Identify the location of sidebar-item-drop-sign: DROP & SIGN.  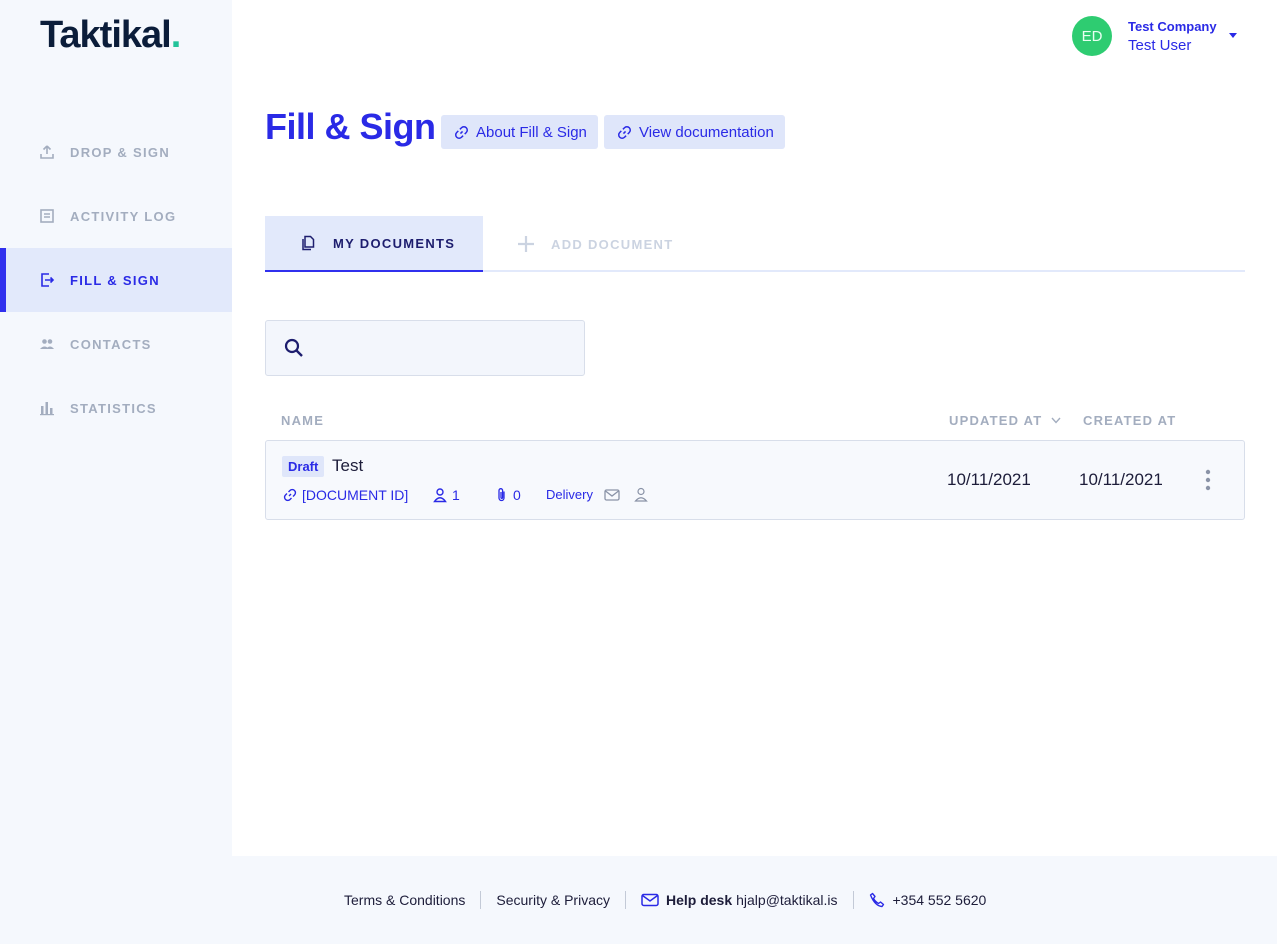
(116, 152).